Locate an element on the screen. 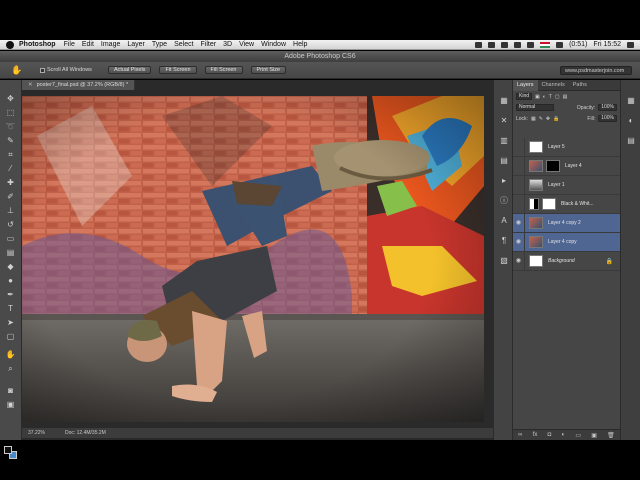 The image size is (640, 480). delete-layer-icon: 🗑 is located at coordinates (611, 435).